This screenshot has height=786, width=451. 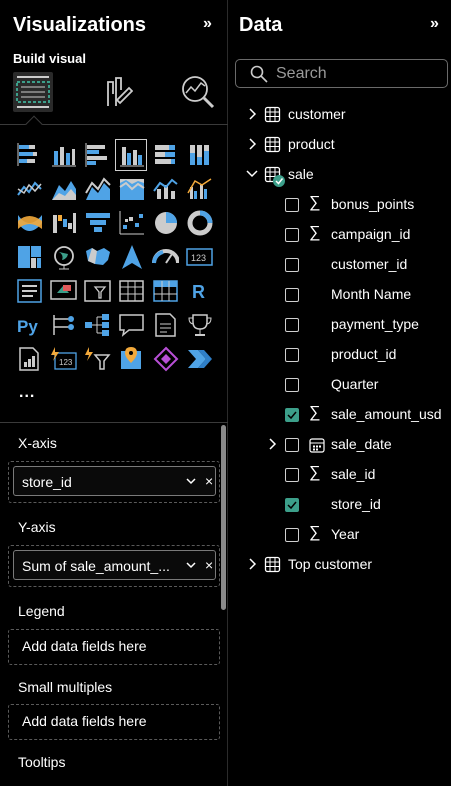 I want to click on ribbon-chart-icon, so click(x=29, y=223).